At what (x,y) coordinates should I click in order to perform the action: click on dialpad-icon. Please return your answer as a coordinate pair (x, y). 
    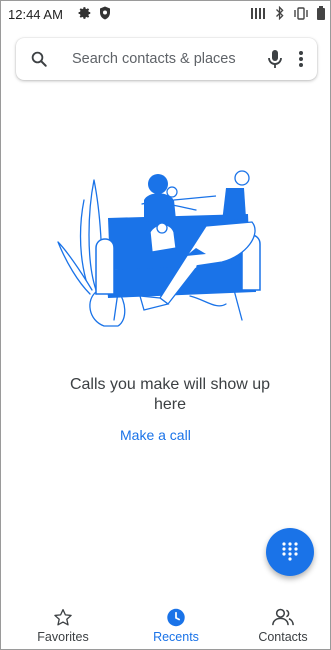
    Looking at the image, I should click on (290, 551).